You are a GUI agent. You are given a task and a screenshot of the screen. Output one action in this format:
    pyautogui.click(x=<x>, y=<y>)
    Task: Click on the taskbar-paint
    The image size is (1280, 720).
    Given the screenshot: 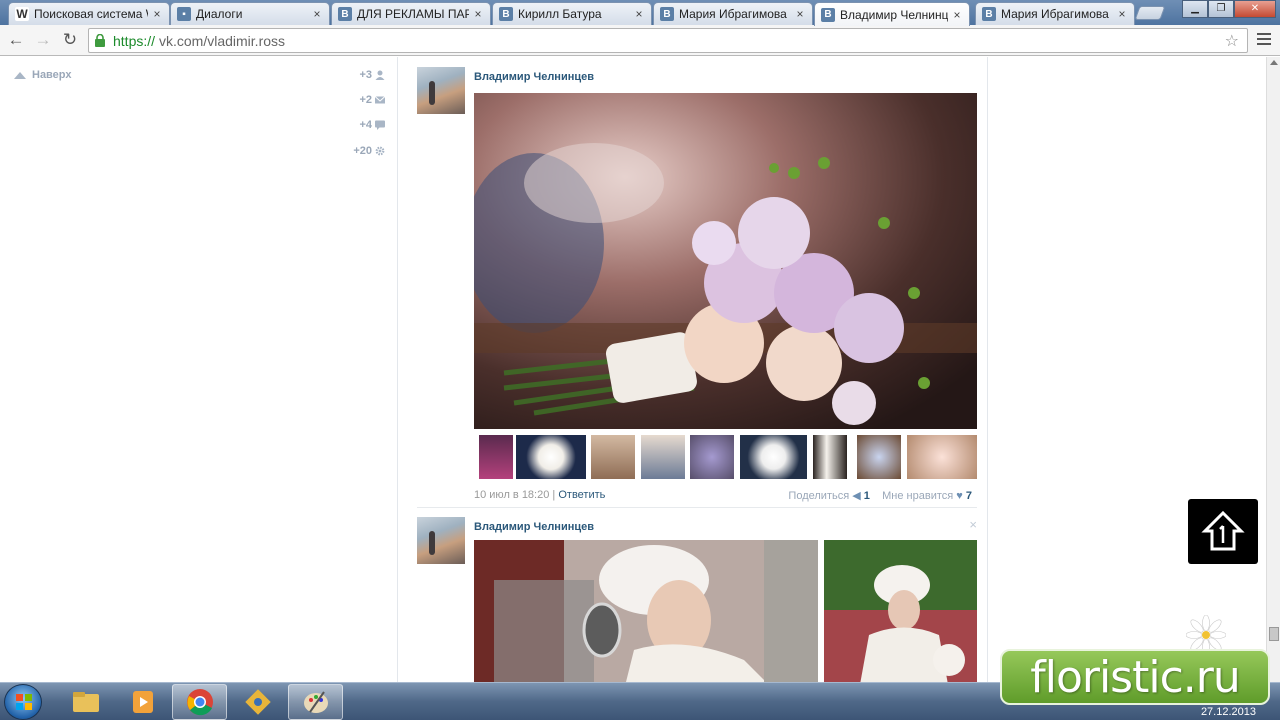 What is the action you would take?
    pyautogui.click(x=315, y=702)
    